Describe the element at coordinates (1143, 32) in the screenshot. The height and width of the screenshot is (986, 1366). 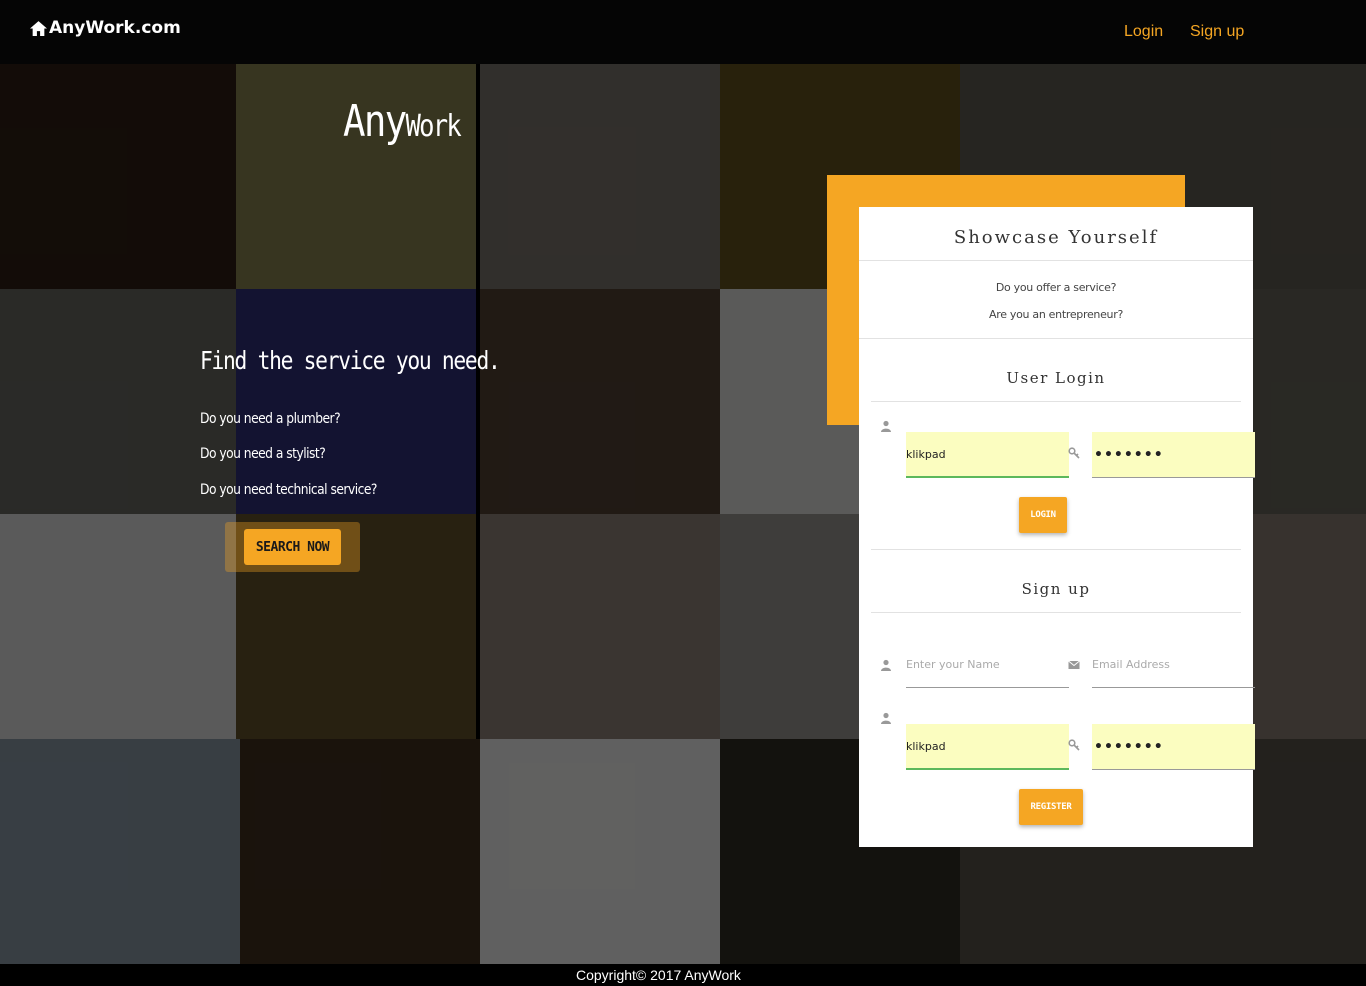
I see `nav-login-link: Login` at that location.